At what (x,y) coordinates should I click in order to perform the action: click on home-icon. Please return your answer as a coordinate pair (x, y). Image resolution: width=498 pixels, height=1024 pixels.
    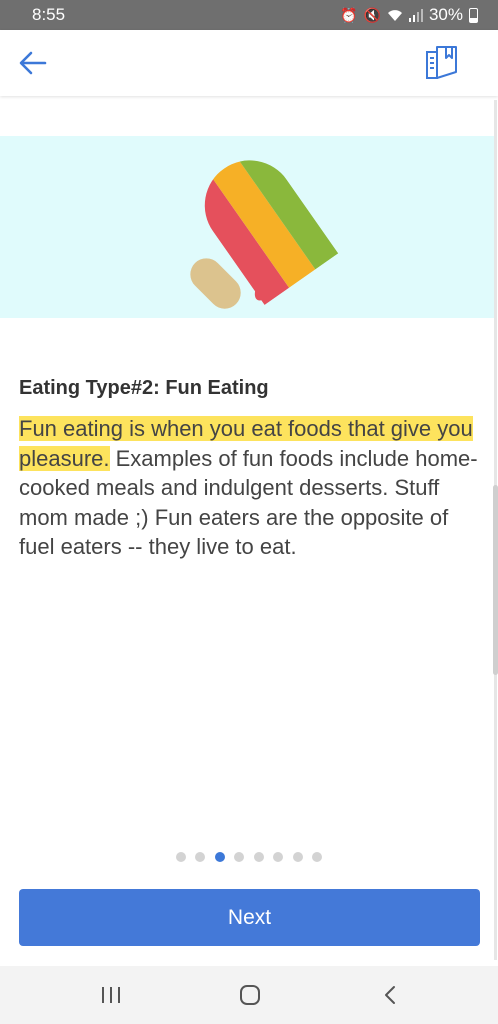
    Looking at the image, I should click on (250, 995).